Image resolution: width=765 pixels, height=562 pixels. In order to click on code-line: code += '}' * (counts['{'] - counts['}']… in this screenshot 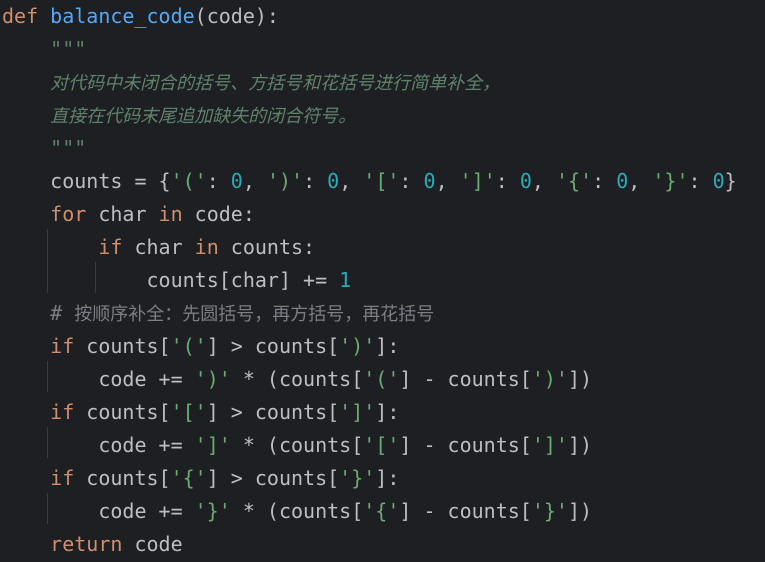, I will do `click(297, 511)`.